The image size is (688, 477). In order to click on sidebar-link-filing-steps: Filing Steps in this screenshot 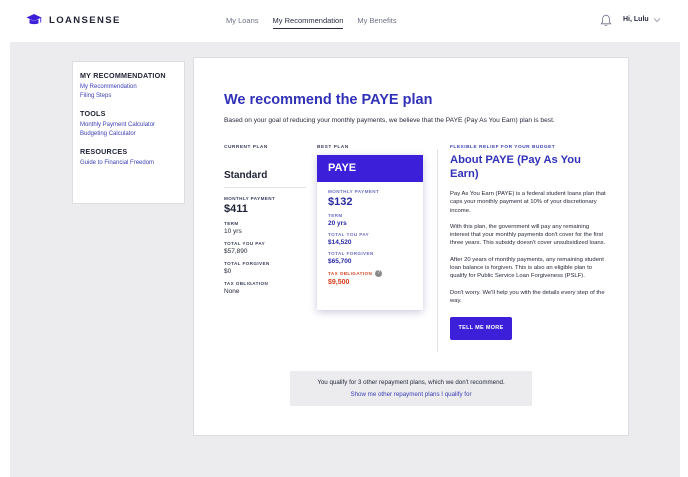, I will do `click(128, 96)`.